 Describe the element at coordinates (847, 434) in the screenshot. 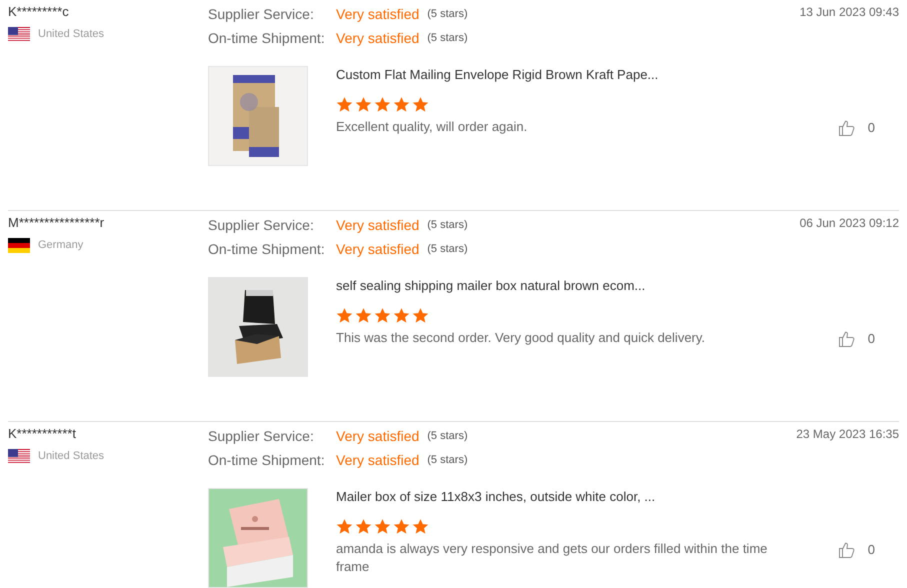

I see `review-date: 23 May 2023 16:35` at that location.